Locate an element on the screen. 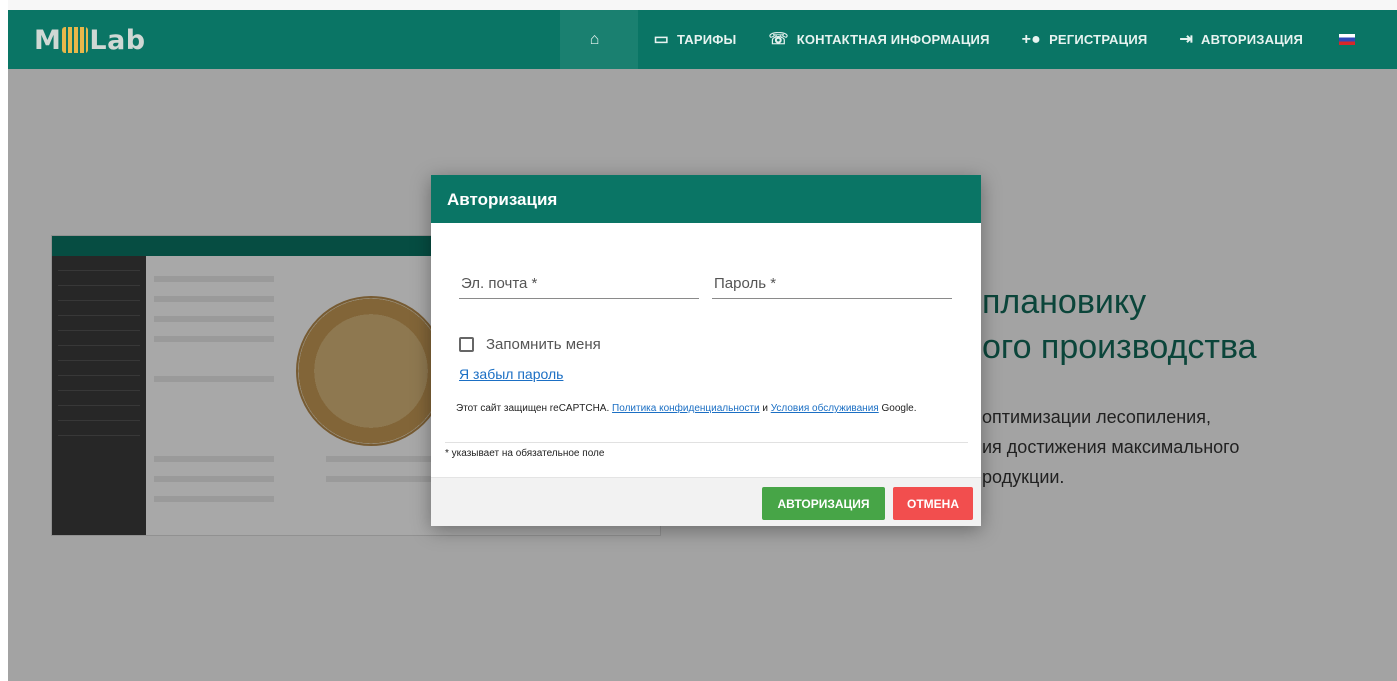 The image size is (1397, 681). nav-login: ⇥ АВТОРИЗАЦИЯ is located at coordinates (1241, 39).